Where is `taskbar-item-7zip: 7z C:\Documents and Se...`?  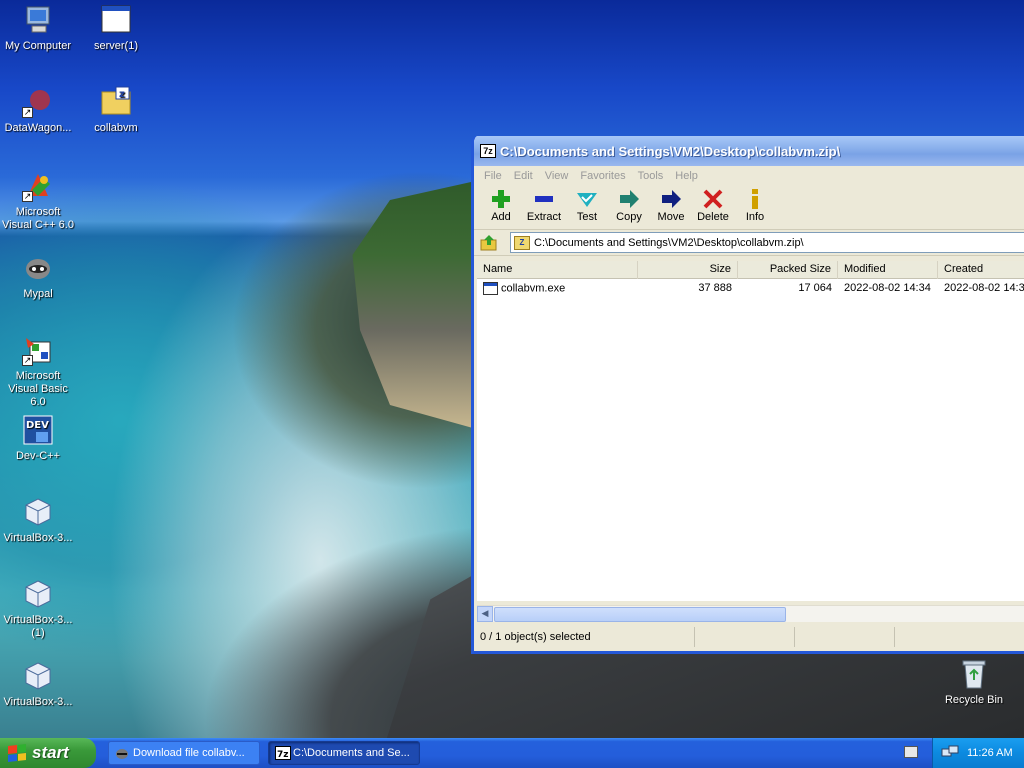
taskbar-item-7zip: 7z C:\Documents and Se... is located at coordinates (344, 753).